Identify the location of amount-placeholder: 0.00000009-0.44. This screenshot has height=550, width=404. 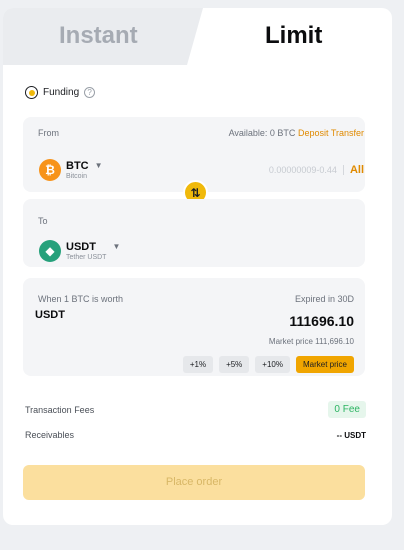
(303, 170).